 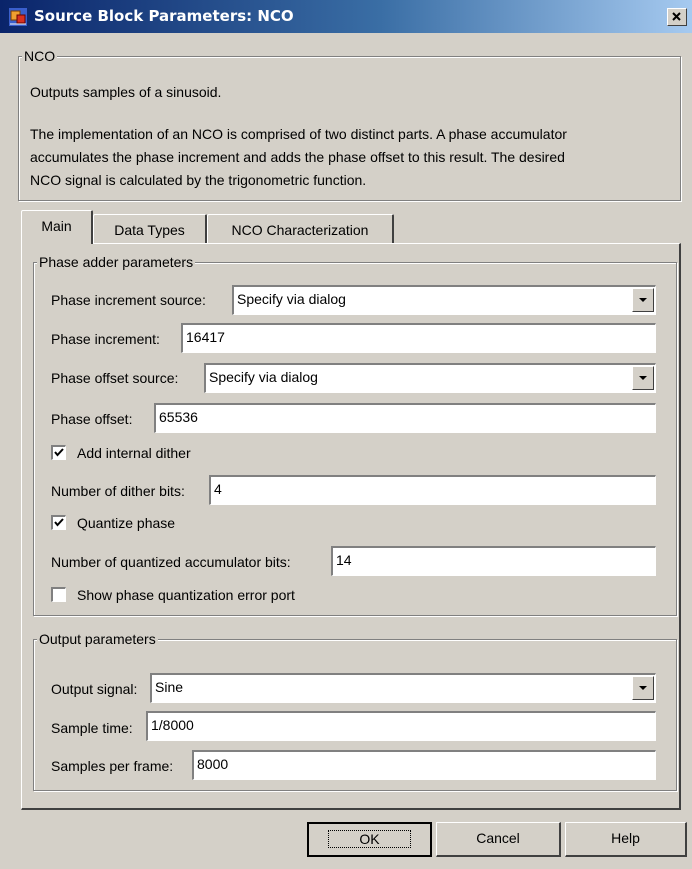 What do you see at coordinates (405, 418) in the screenshot?
I see `phase-offset-field: 65536` at bounding box center [405, 418].